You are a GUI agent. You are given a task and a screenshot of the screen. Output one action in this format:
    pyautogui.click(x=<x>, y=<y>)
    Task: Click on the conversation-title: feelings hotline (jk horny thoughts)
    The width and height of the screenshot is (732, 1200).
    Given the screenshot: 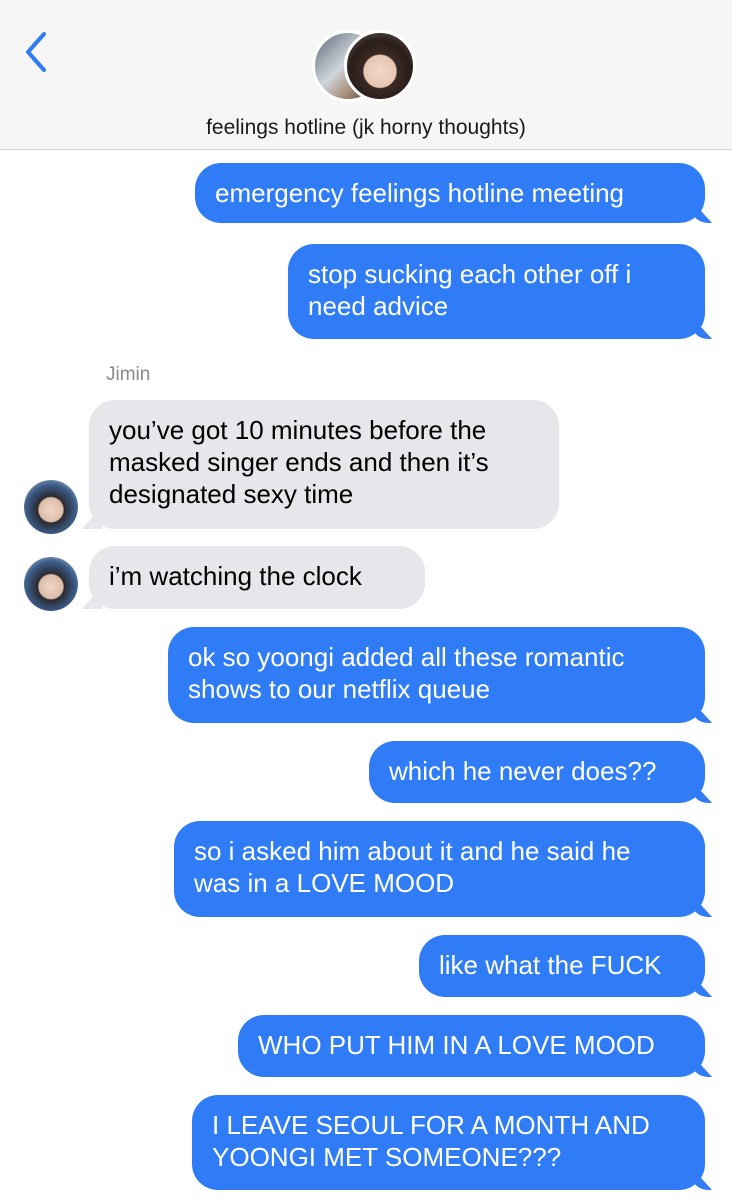 What is the action you would take?
    pyautogui.click(x=366, y=128)
    